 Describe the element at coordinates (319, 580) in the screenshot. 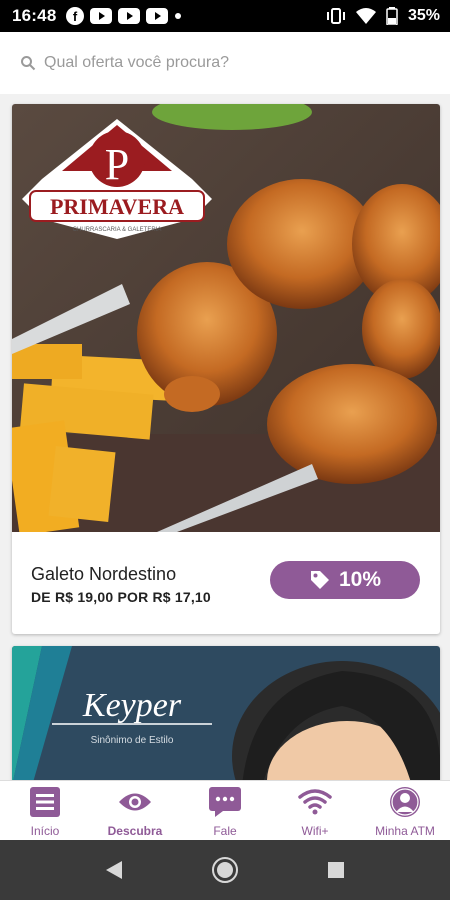

I see `tag-icon` at that location.